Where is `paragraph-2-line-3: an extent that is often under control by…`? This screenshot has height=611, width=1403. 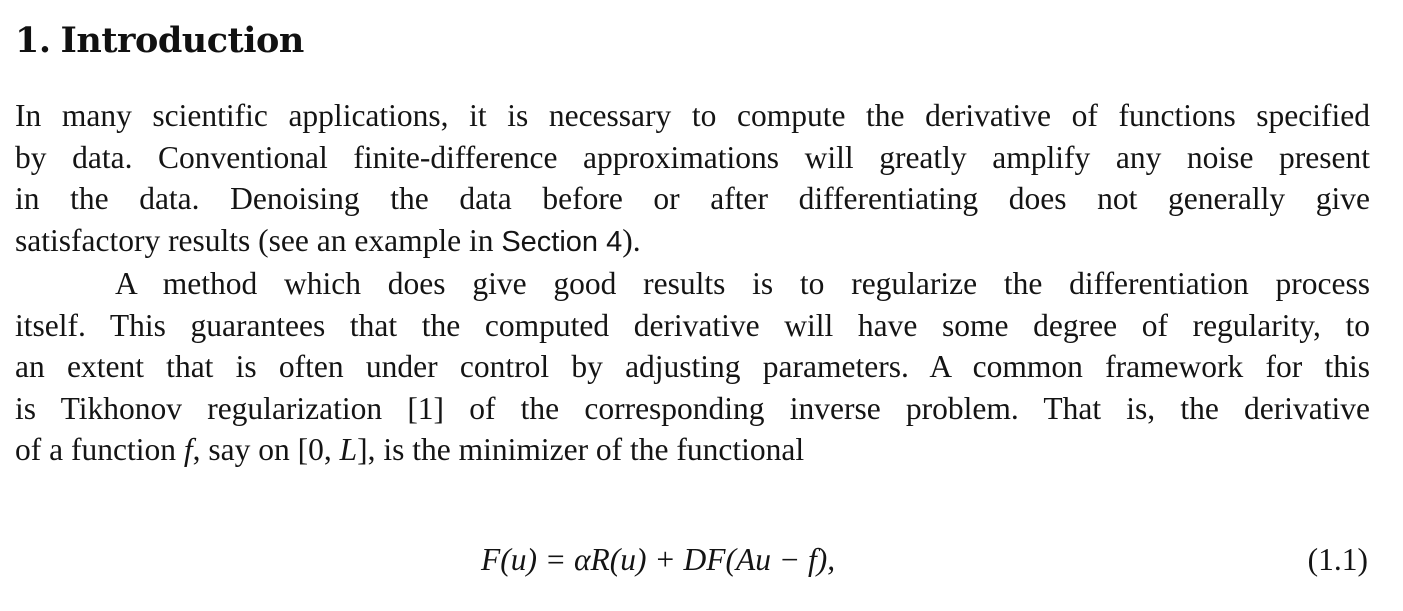 paragraph-2-line-3: an extent that is often under control by… is located at coordinates (692, 366).